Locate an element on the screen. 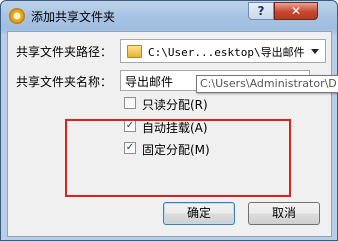  path-value: C:\User...esktop\导出邮件 is located at coordinates (226, 52).